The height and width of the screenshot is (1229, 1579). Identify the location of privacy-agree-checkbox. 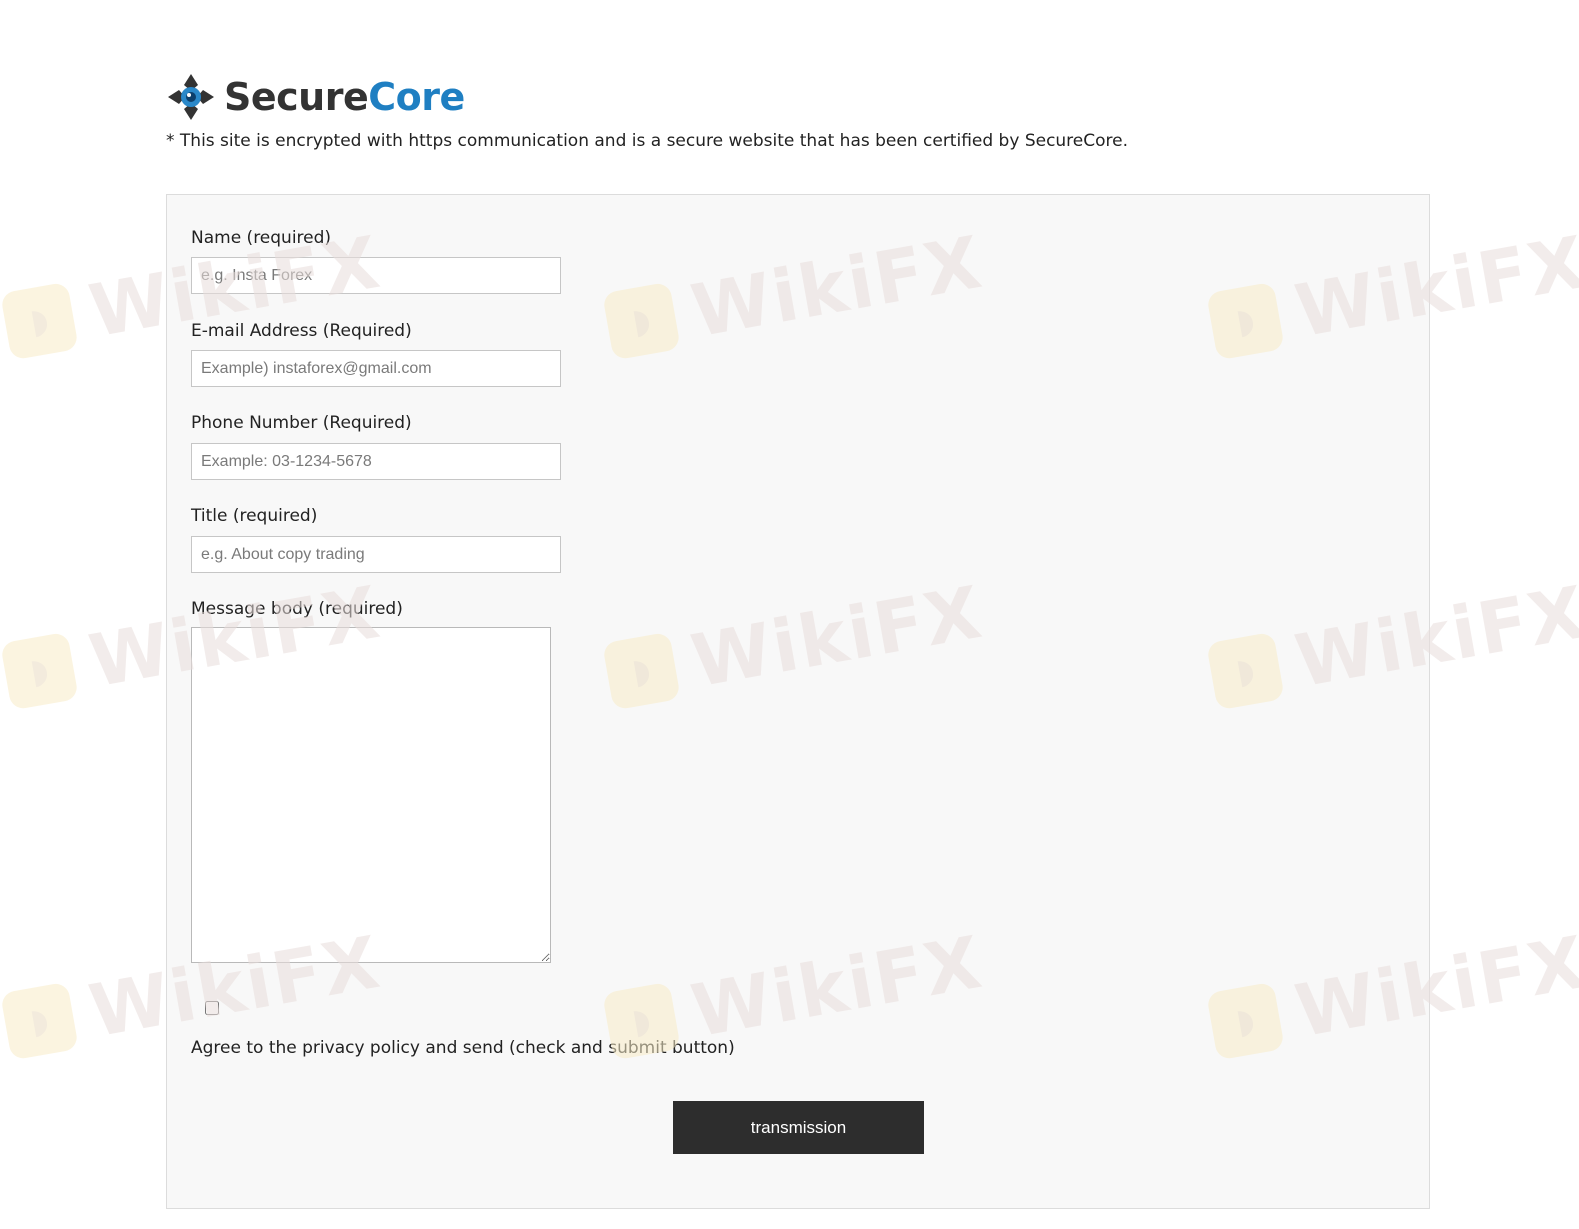
(212, 1008).